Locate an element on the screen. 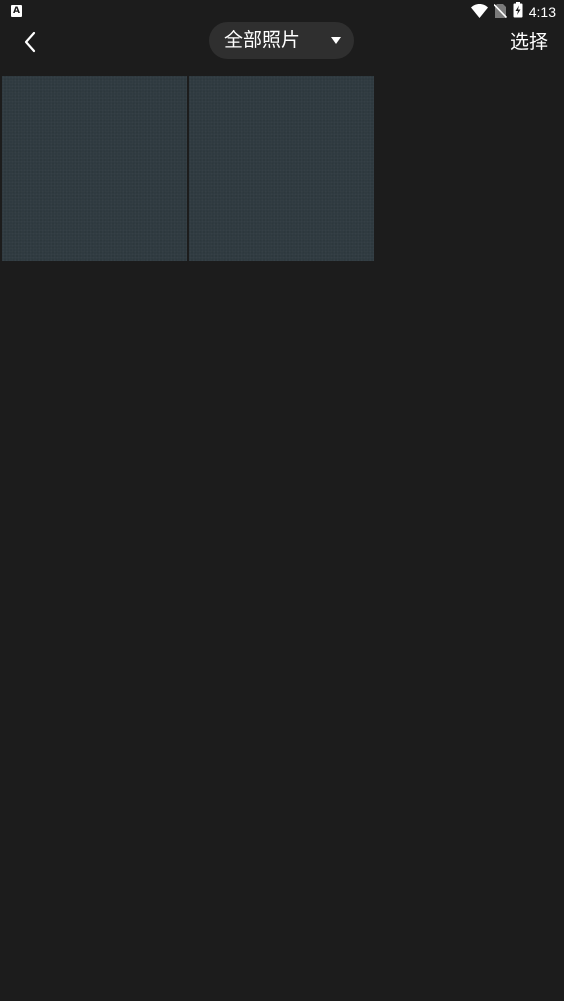 Image resolution: width=564 pixels, height=1001 pixels. no-sim-icon is located at coordinates (500, 12).